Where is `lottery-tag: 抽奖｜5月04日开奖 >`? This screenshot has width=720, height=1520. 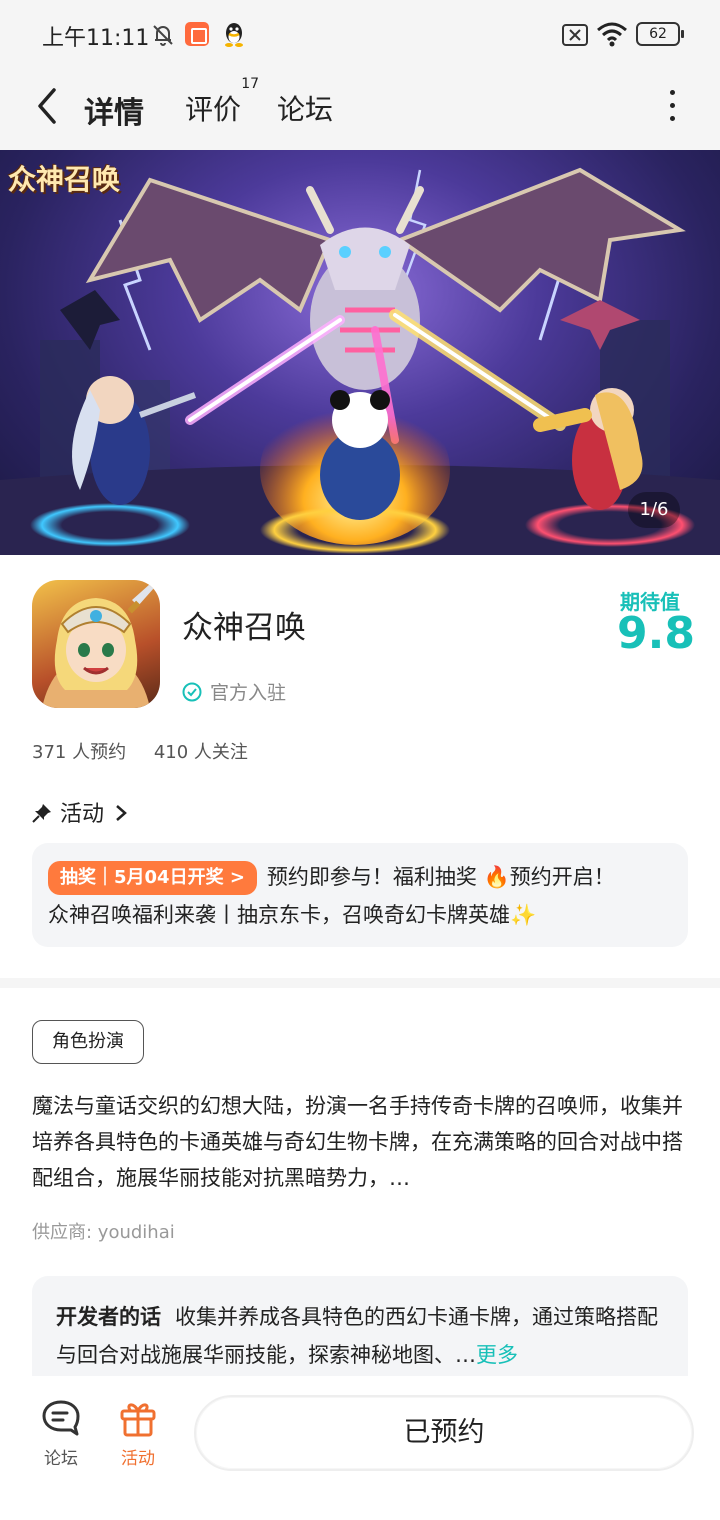 lottery-tag: 抽奖｜5月04日开奖 > is located at coordinates (152, 878).